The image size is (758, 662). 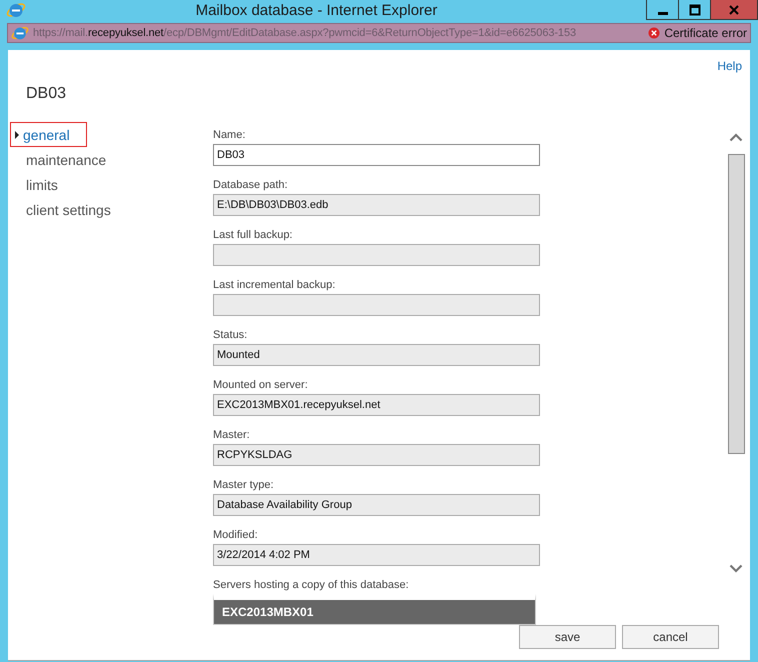 What do you see at coordinates (663, 13) in the screenshot?
I see `minimize-icon` at bounding box center [663, 13].